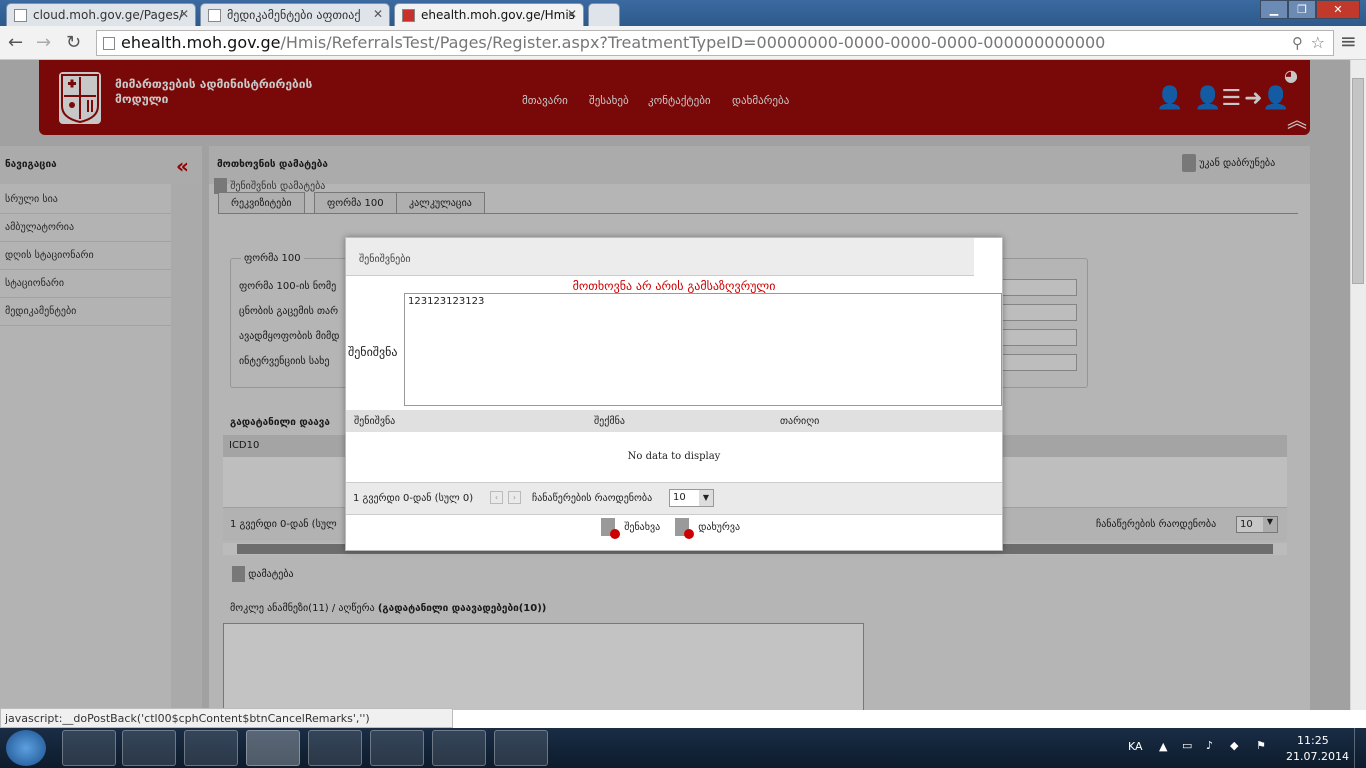  What do you see at coordinates (683, 748) in the screenshot?
I see `taskbar: KA ▲ ▭ ♪ ◆ ⚑ 11:25 21.07.2014` at bounding box center [683, 748].